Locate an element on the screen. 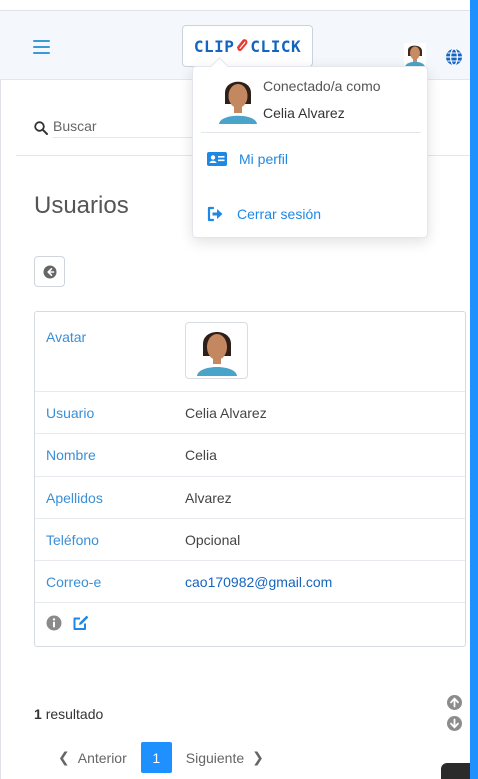 This screenshot has height=779, width=478. detail-label: Correo-e is located at coordinates (74, 582).